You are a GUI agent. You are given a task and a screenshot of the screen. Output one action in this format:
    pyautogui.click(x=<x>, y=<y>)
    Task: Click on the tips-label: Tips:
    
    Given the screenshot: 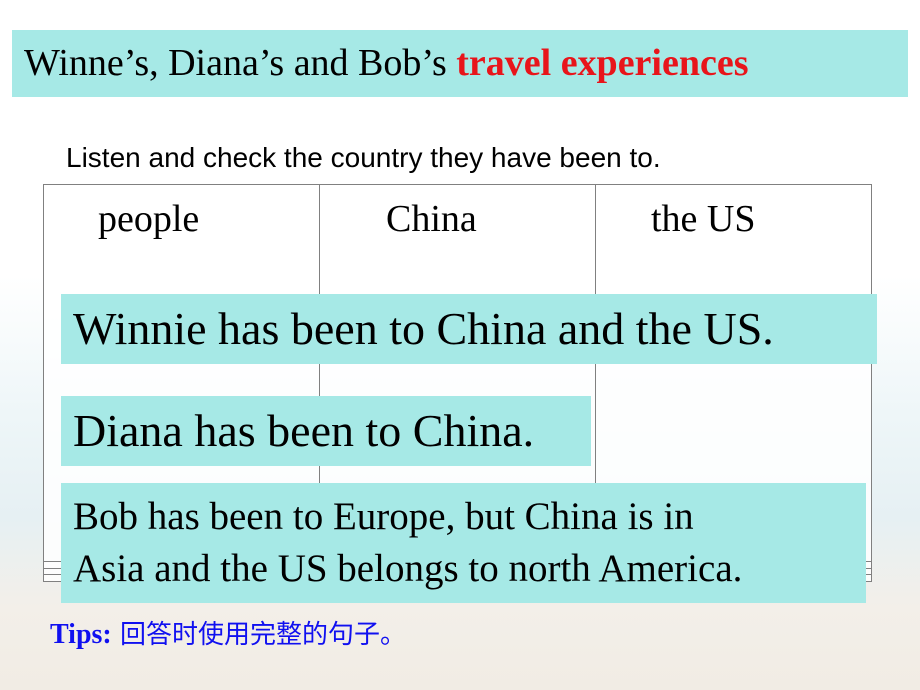 What is the action you would take?
    pyautogui.click(x=81, y=634)
    